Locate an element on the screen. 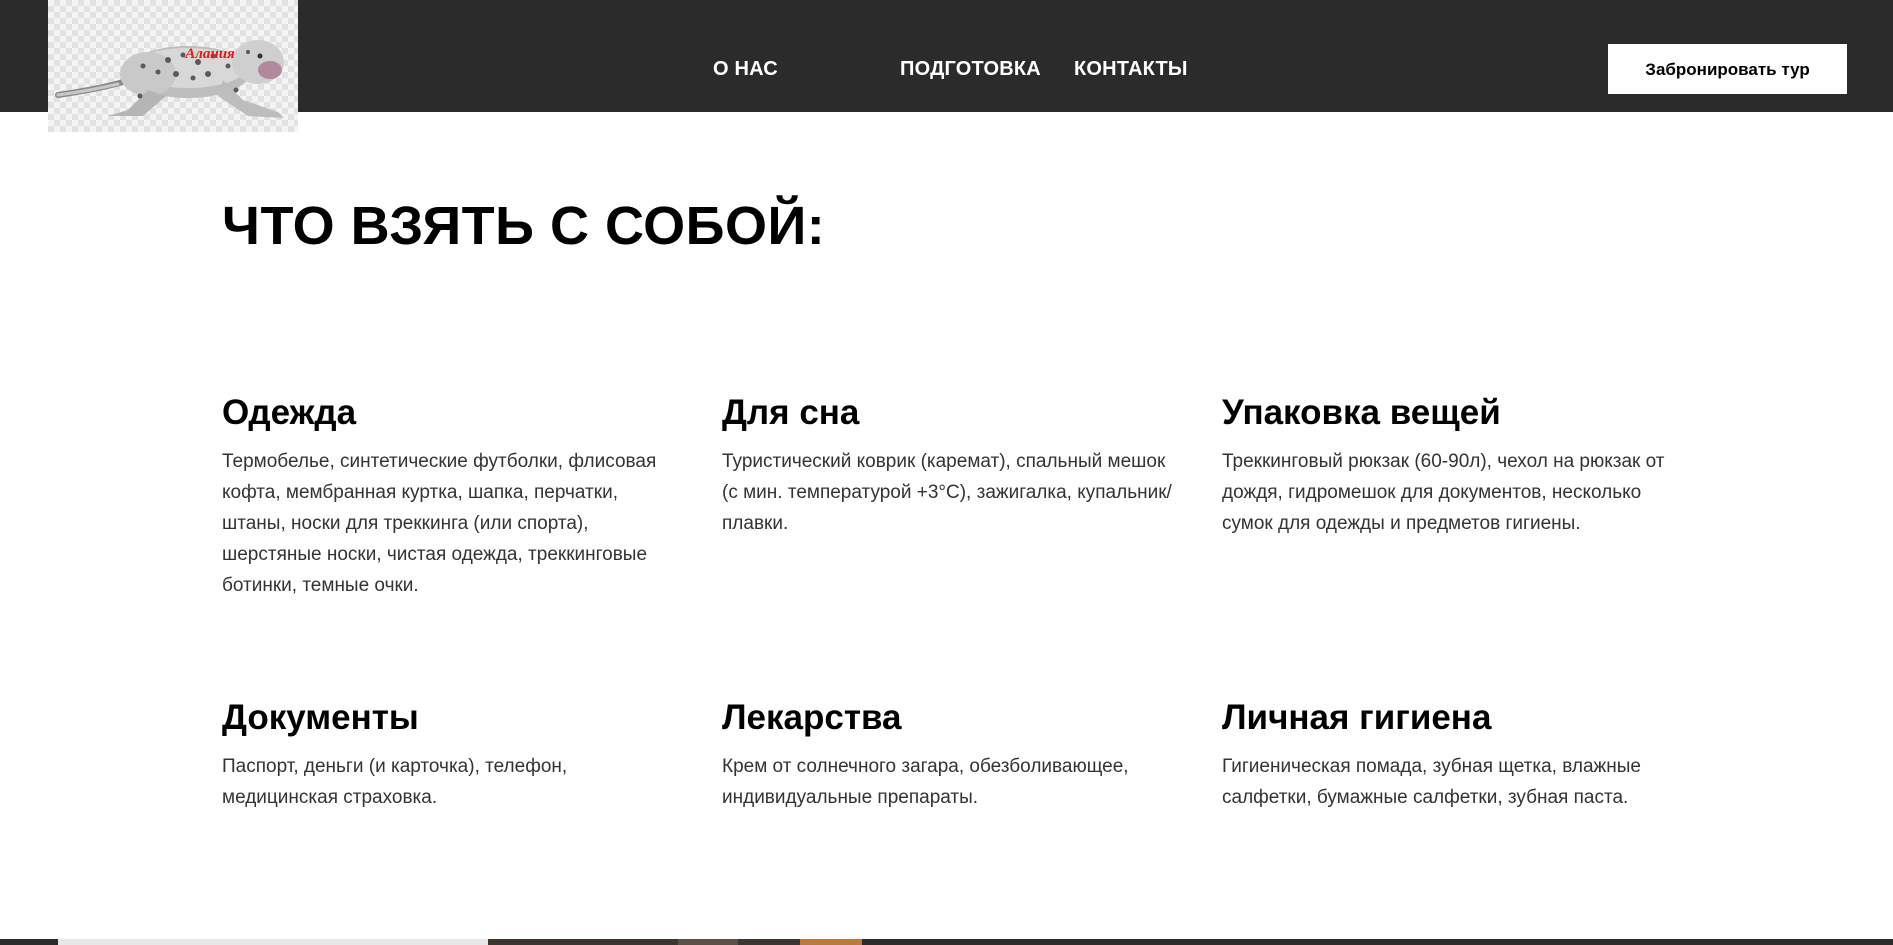 The width and height of the screenshot is (1893, 945). page-title: ЧТО ВЗЯТЬ С СОБОЙ: is located at coordinates (524, 226).